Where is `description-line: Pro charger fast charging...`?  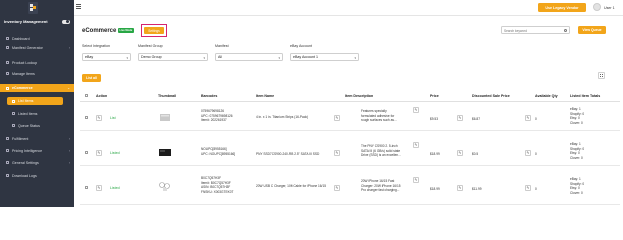 description-line: Pro charger fast charging... is located at coordinates (380, 190).